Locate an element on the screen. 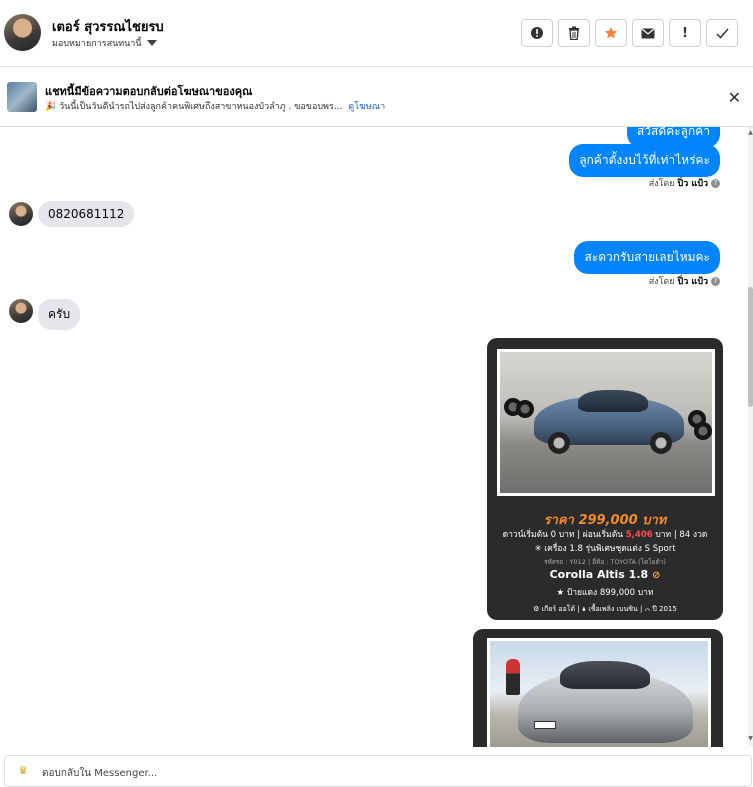  alert-circle-icon is located at coordinates (537, 33).